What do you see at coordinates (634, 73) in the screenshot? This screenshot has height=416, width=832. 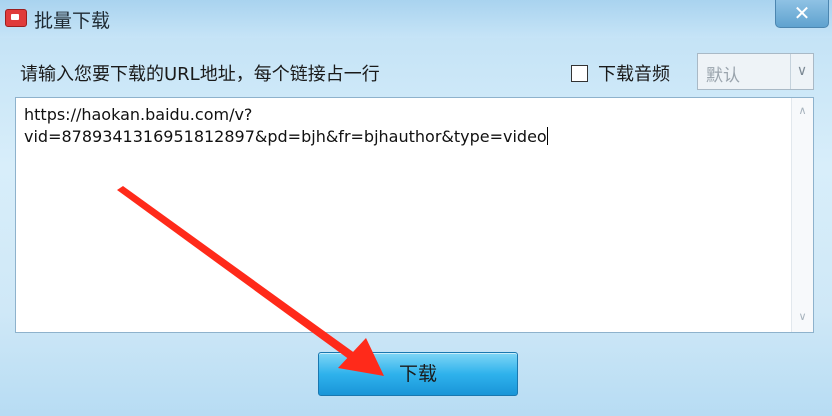 I see `download-audio-label: 下载音频` at bounding box center [634, 73].